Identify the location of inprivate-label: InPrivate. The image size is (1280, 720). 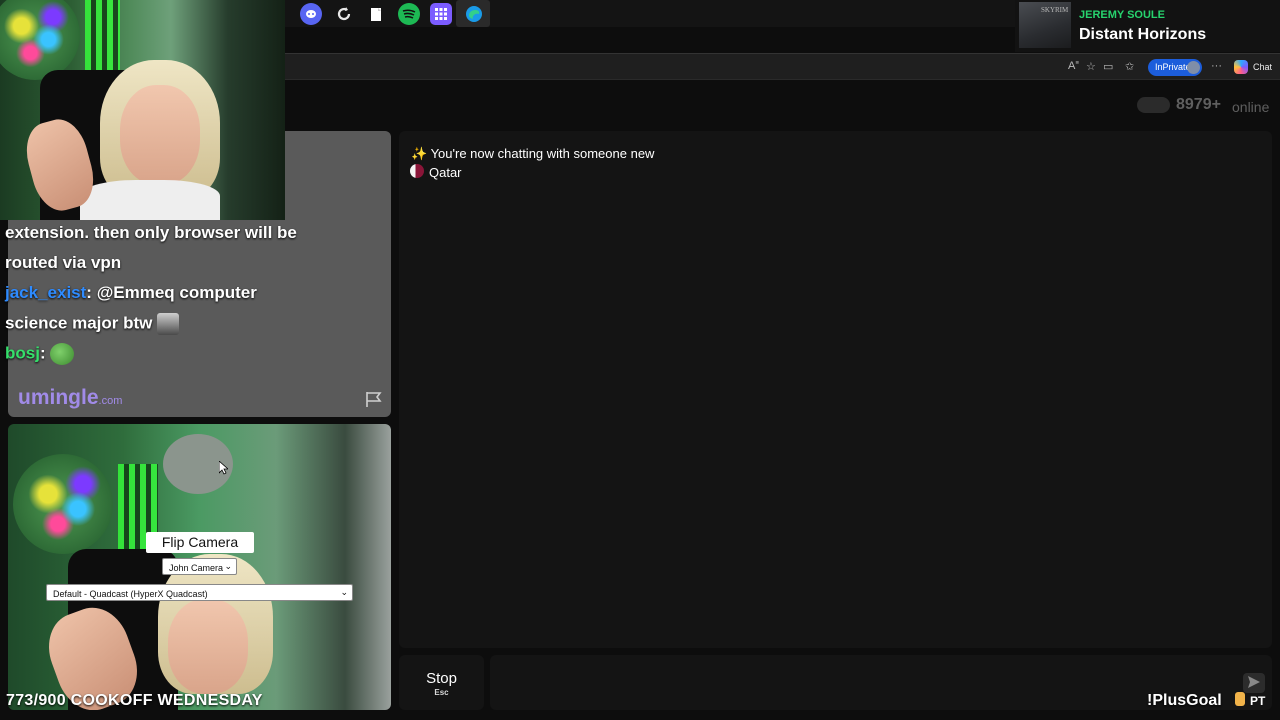
(1173, 67).